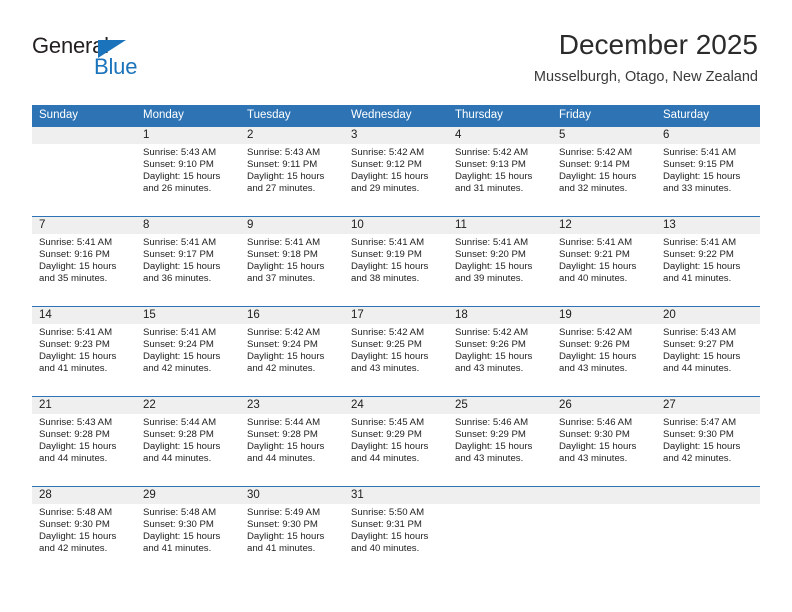 The height and width of the screenshot is (612, 792). What do you see at coordinates (596, 332) in the screenshot?
I see `sunrise-text: Sunrise: 5:42 AM` at bounding box center [596, 332].